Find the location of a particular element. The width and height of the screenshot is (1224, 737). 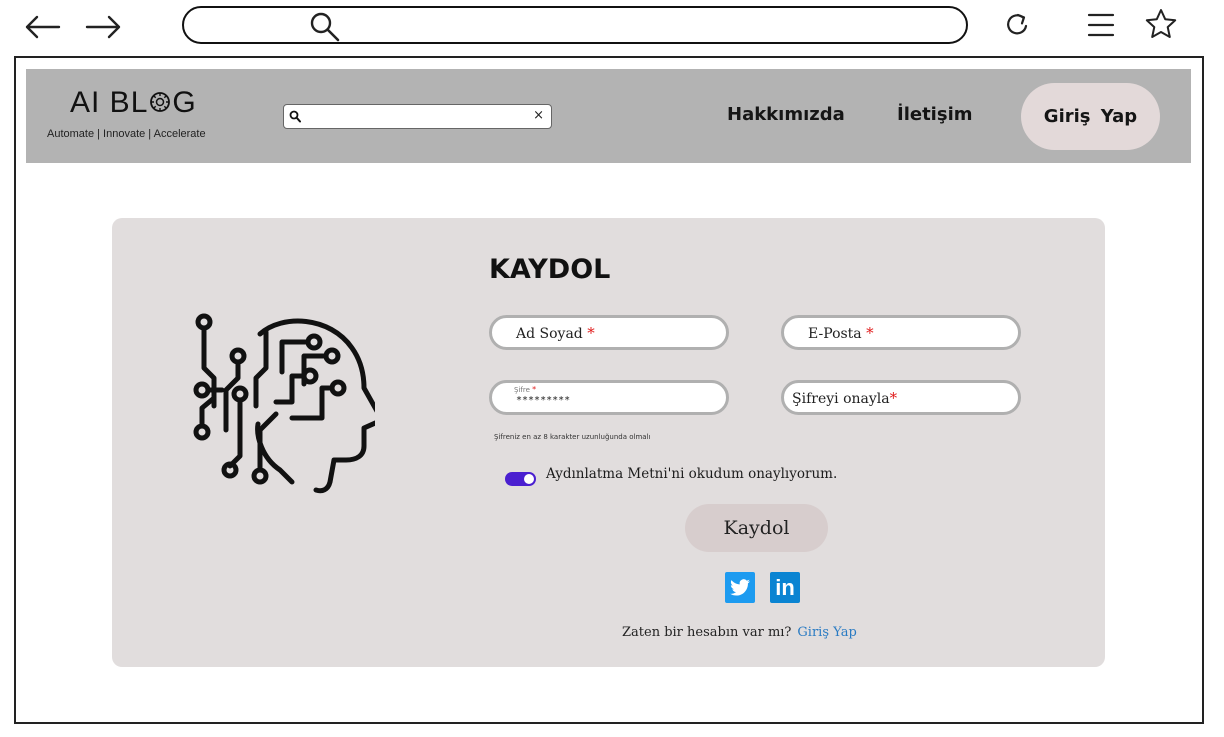

full-name-field: Ad Soyad * is located at coordinates (609, 332).